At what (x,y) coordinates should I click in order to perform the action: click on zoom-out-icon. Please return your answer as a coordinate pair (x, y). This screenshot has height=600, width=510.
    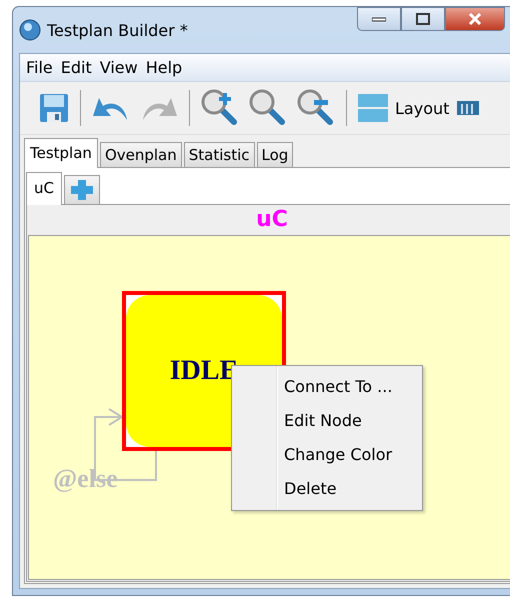
    Looking at the image, I should click on (316, 108).